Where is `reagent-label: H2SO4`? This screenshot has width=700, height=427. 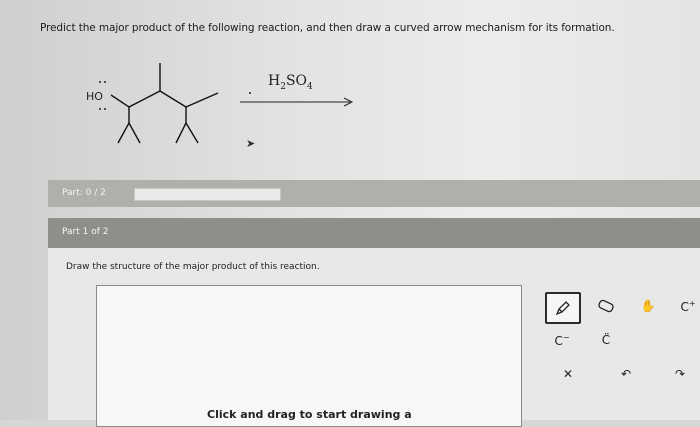 reagent-label: H2SO4 is located at coordinates (290, 82).